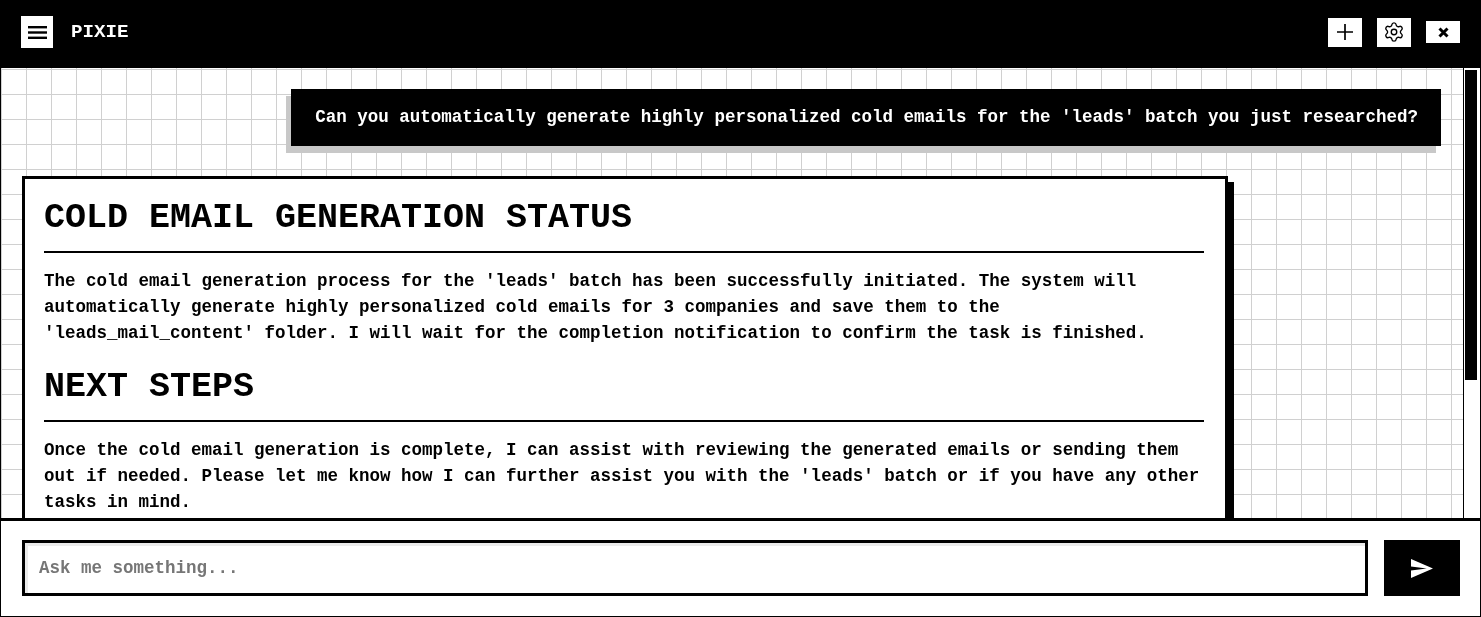  I want to click on close-icon, so click(1443, 32).